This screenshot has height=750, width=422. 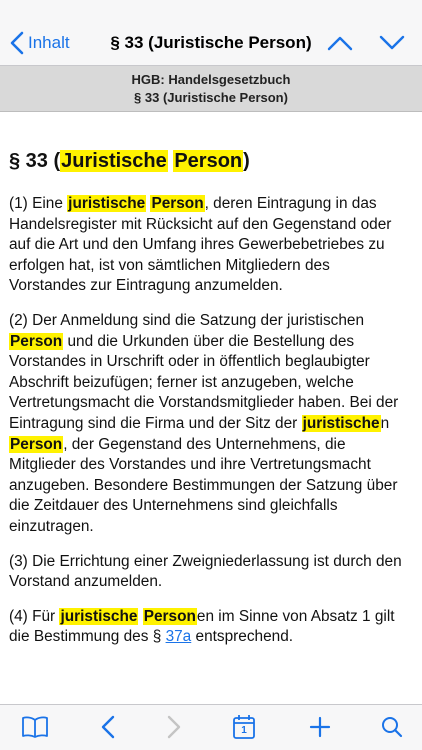 What do you see at coordinates (114, 161) in the screenshot?
I see `search-highlight: Juristische` at bounding box center [114, 161].